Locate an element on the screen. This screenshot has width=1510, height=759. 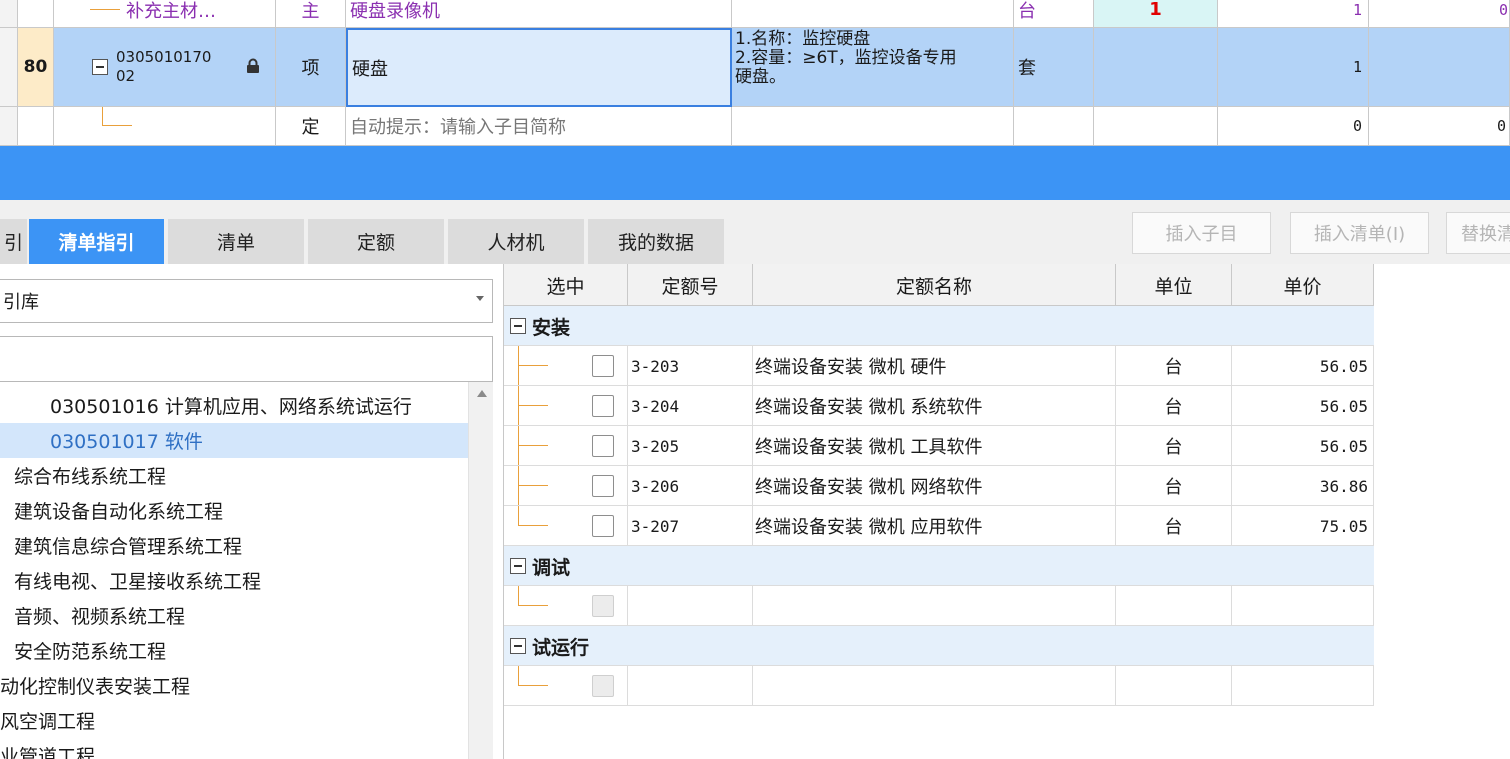
tree-item: 有线电视、卫星接收系统工程 is located at coordinates (234, 580).